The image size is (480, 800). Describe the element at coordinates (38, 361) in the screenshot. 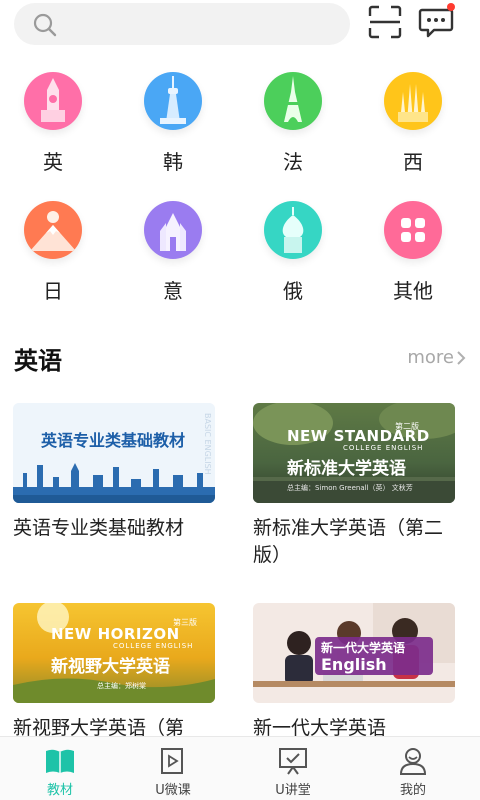

I see `section-title: 英语` at that location.